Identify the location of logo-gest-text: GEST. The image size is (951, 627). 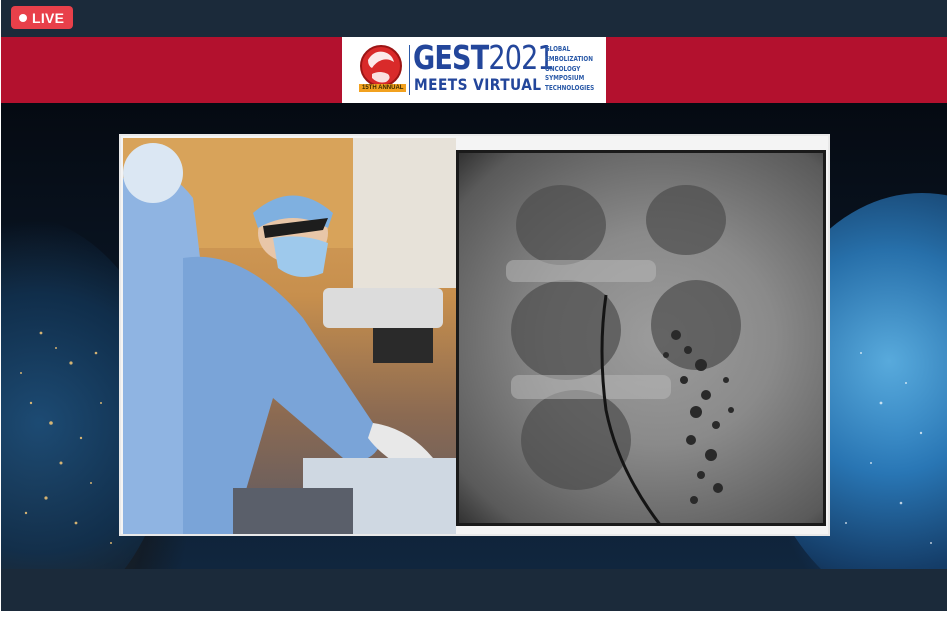
(451, 57).